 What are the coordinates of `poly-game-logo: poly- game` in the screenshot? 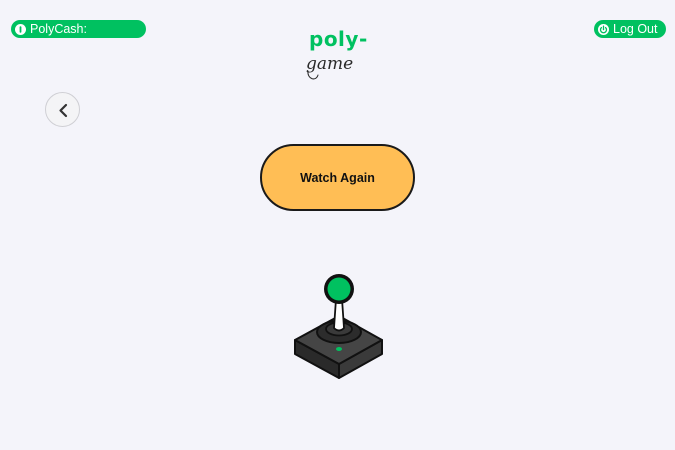 It's located at (340, 57).